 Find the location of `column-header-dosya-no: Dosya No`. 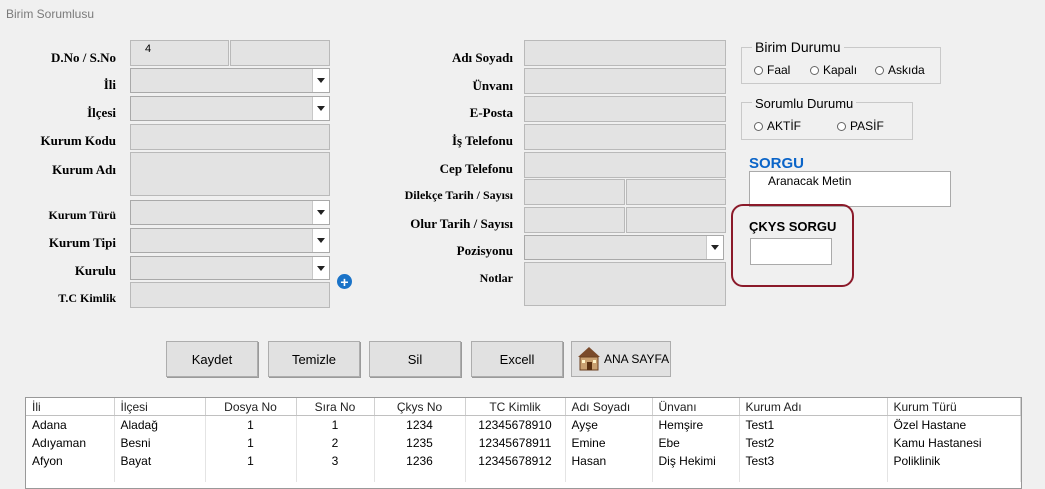

column-header-dosya-no: Dosya No is located at coordinates (251, 407).